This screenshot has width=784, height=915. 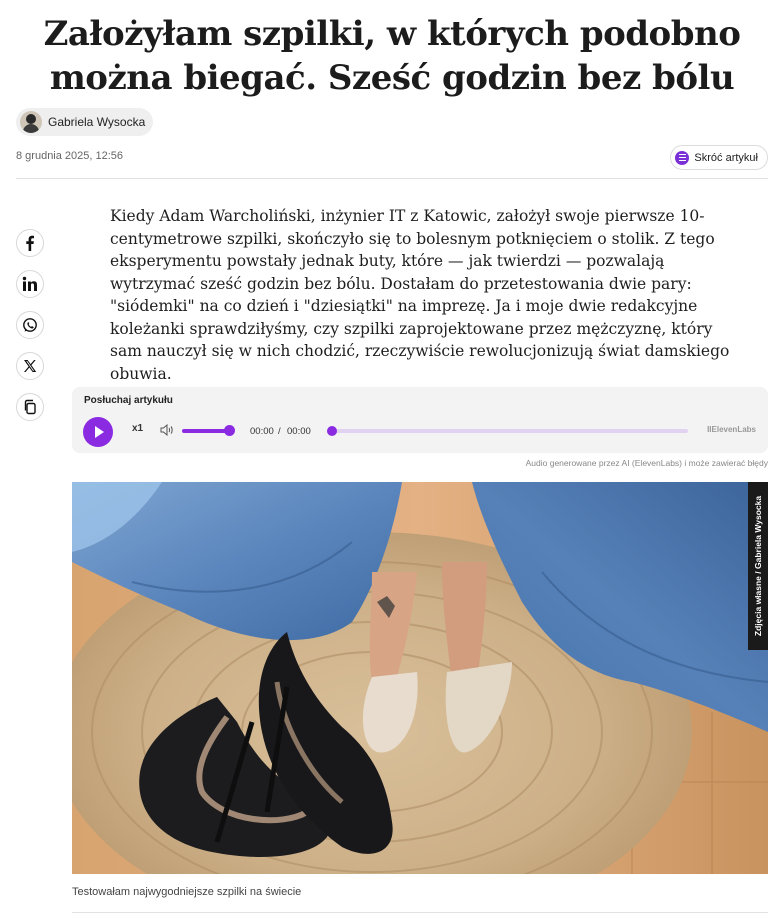 What do you see at coordinates (229, 430) in the screenshot?
I see `volume-slider-handle` at bounding box center [229, 430].